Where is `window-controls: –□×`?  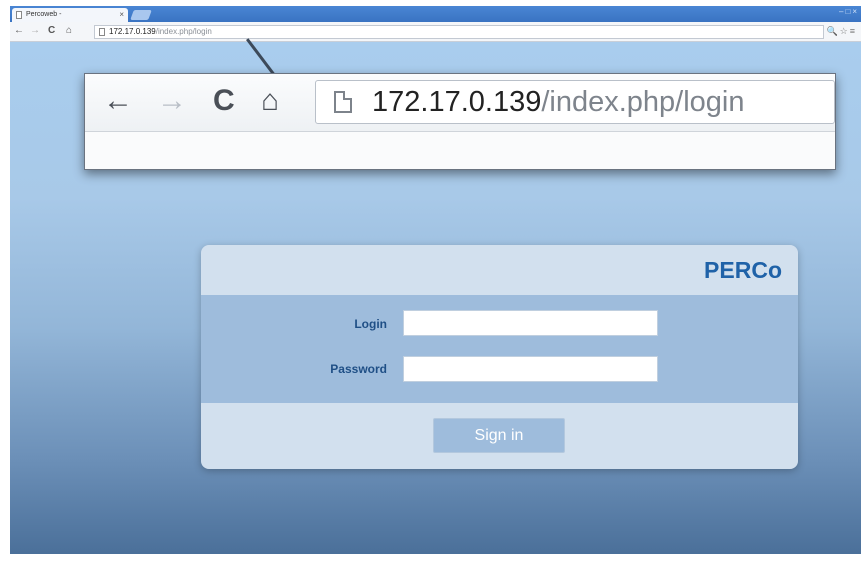
window-controls: –□× is located at coordinates (849, 11).